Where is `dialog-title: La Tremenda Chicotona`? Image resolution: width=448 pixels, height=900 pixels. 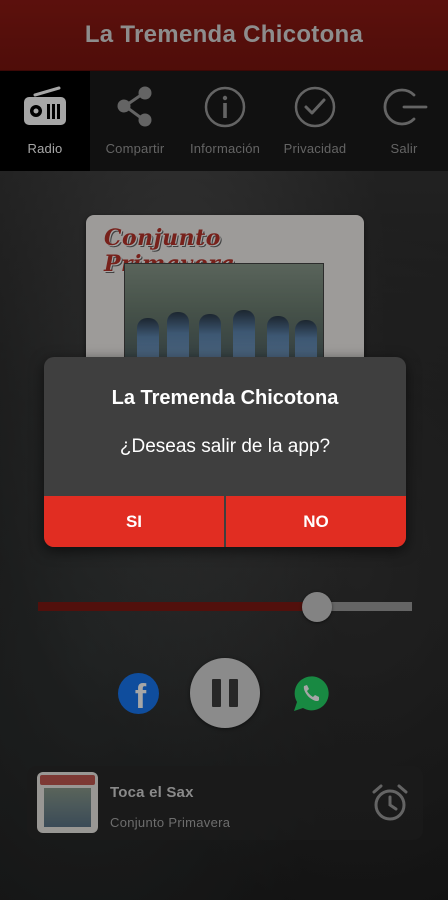
dialog-title: La Tremenda Chicotona is located at coordinates (225, 398).